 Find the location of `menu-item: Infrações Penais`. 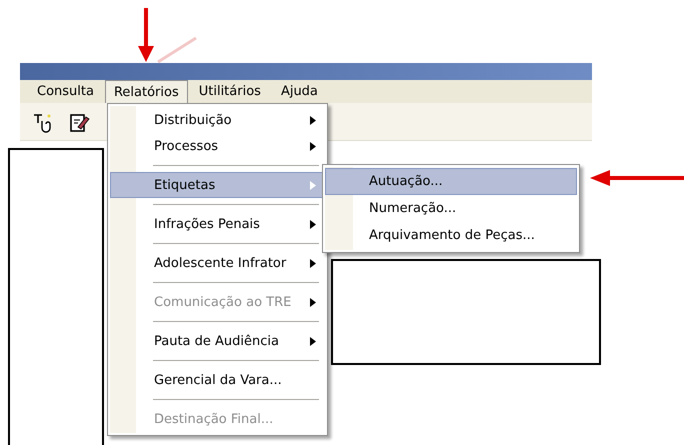

menu-item: Infrações Penais is located at coordinates (217, 224).